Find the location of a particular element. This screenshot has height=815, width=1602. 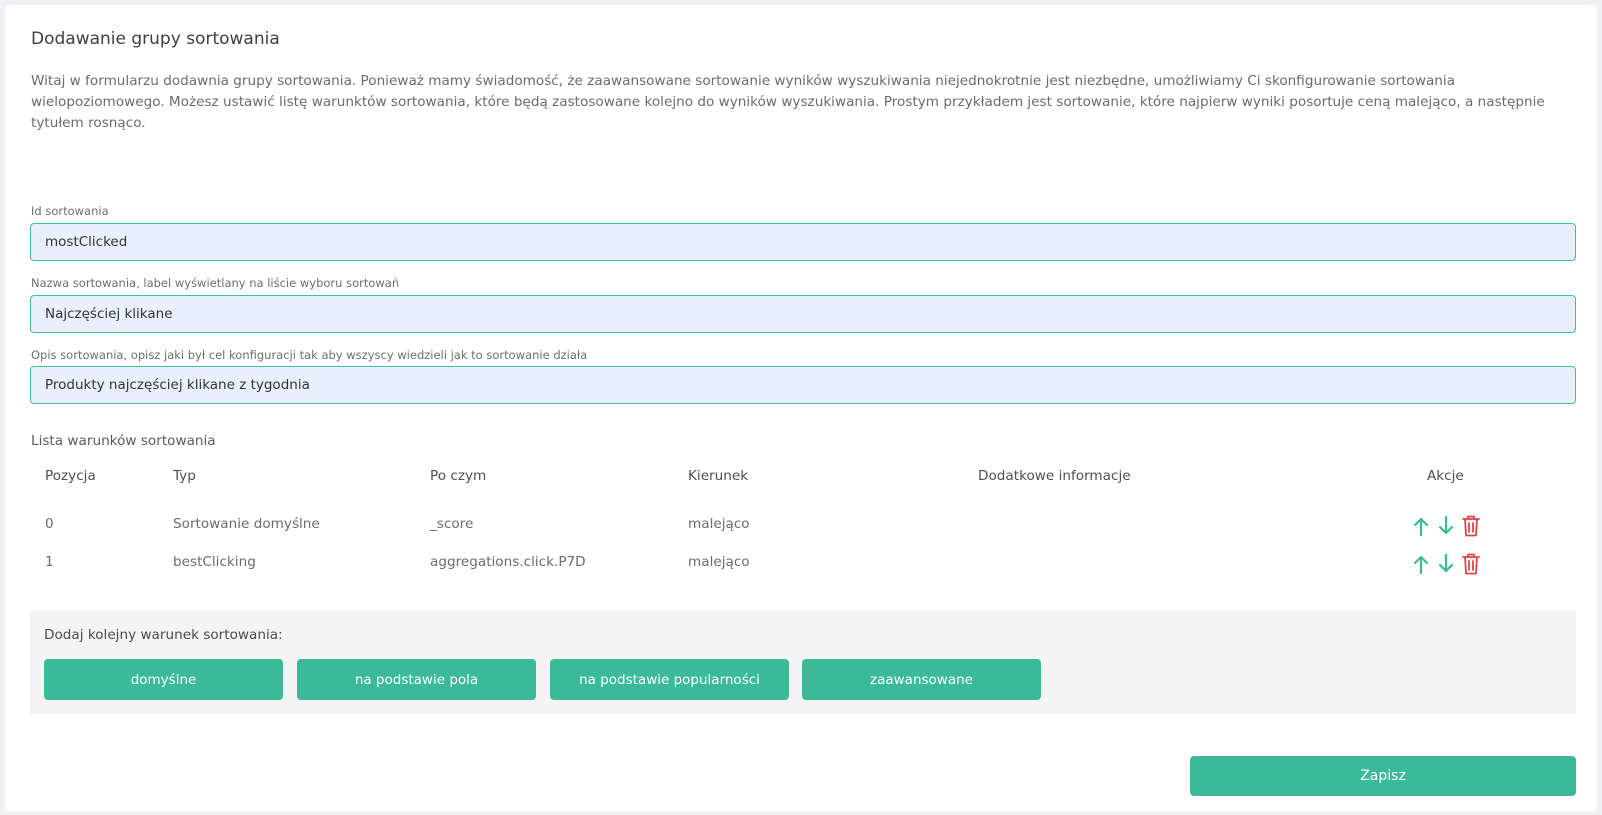

id-field is located at coordinates (803, 242).